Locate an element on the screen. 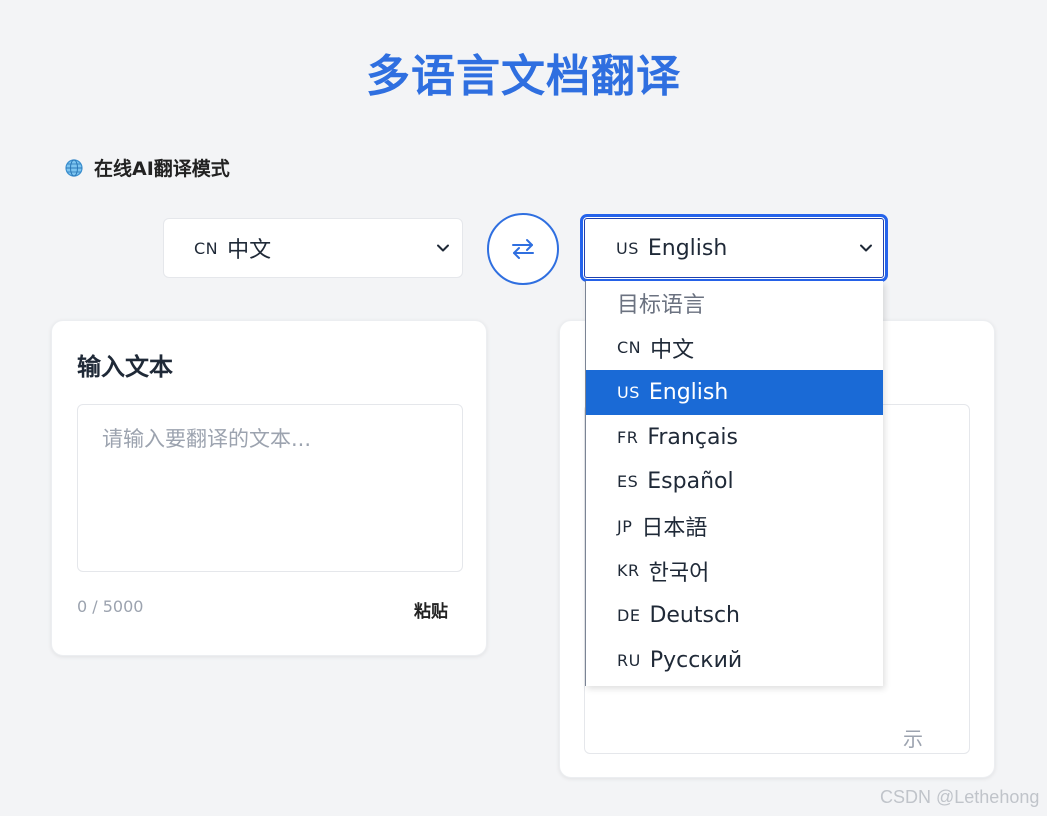 The height and width of the screenshot is (816, 1047). swap-languages-button is located at coordinates (523, 249).